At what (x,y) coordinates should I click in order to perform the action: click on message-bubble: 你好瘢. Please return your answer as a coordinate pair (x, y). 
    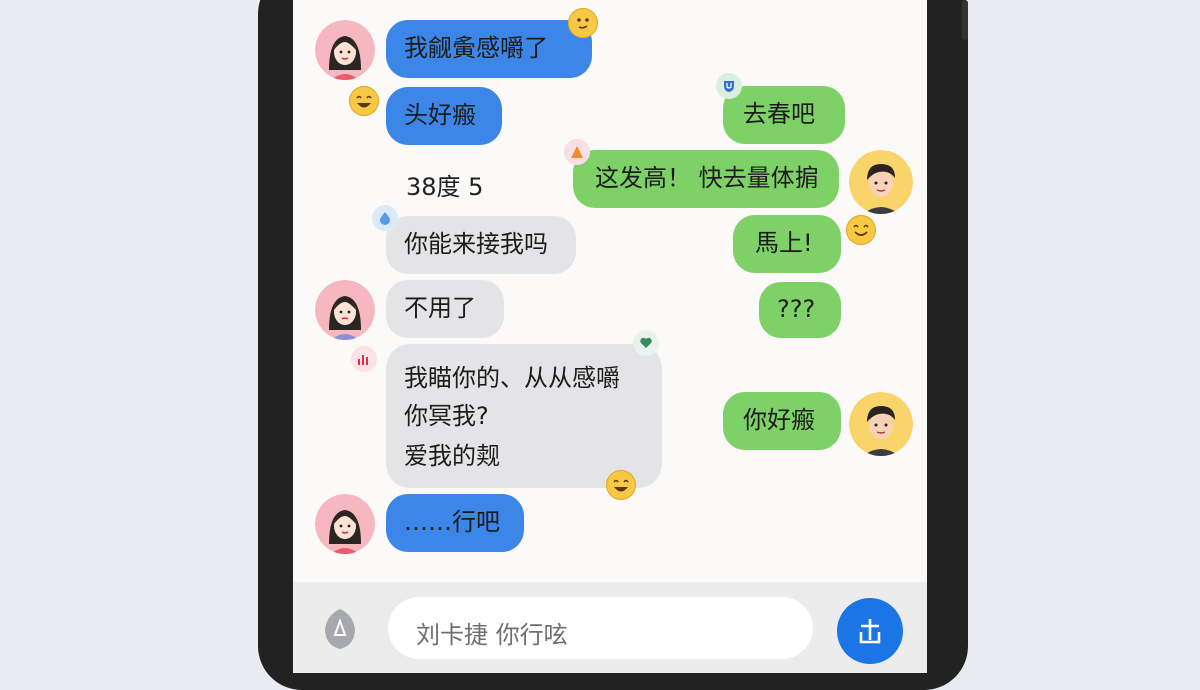
    Looking at the image, I should click on (782, 421).